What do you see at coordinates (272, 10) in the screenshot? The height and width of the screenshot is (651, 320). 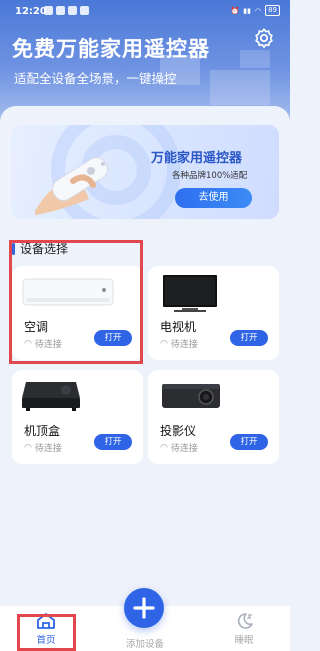 I see `battery-indicator: 89` at bounding box center [272, 10].